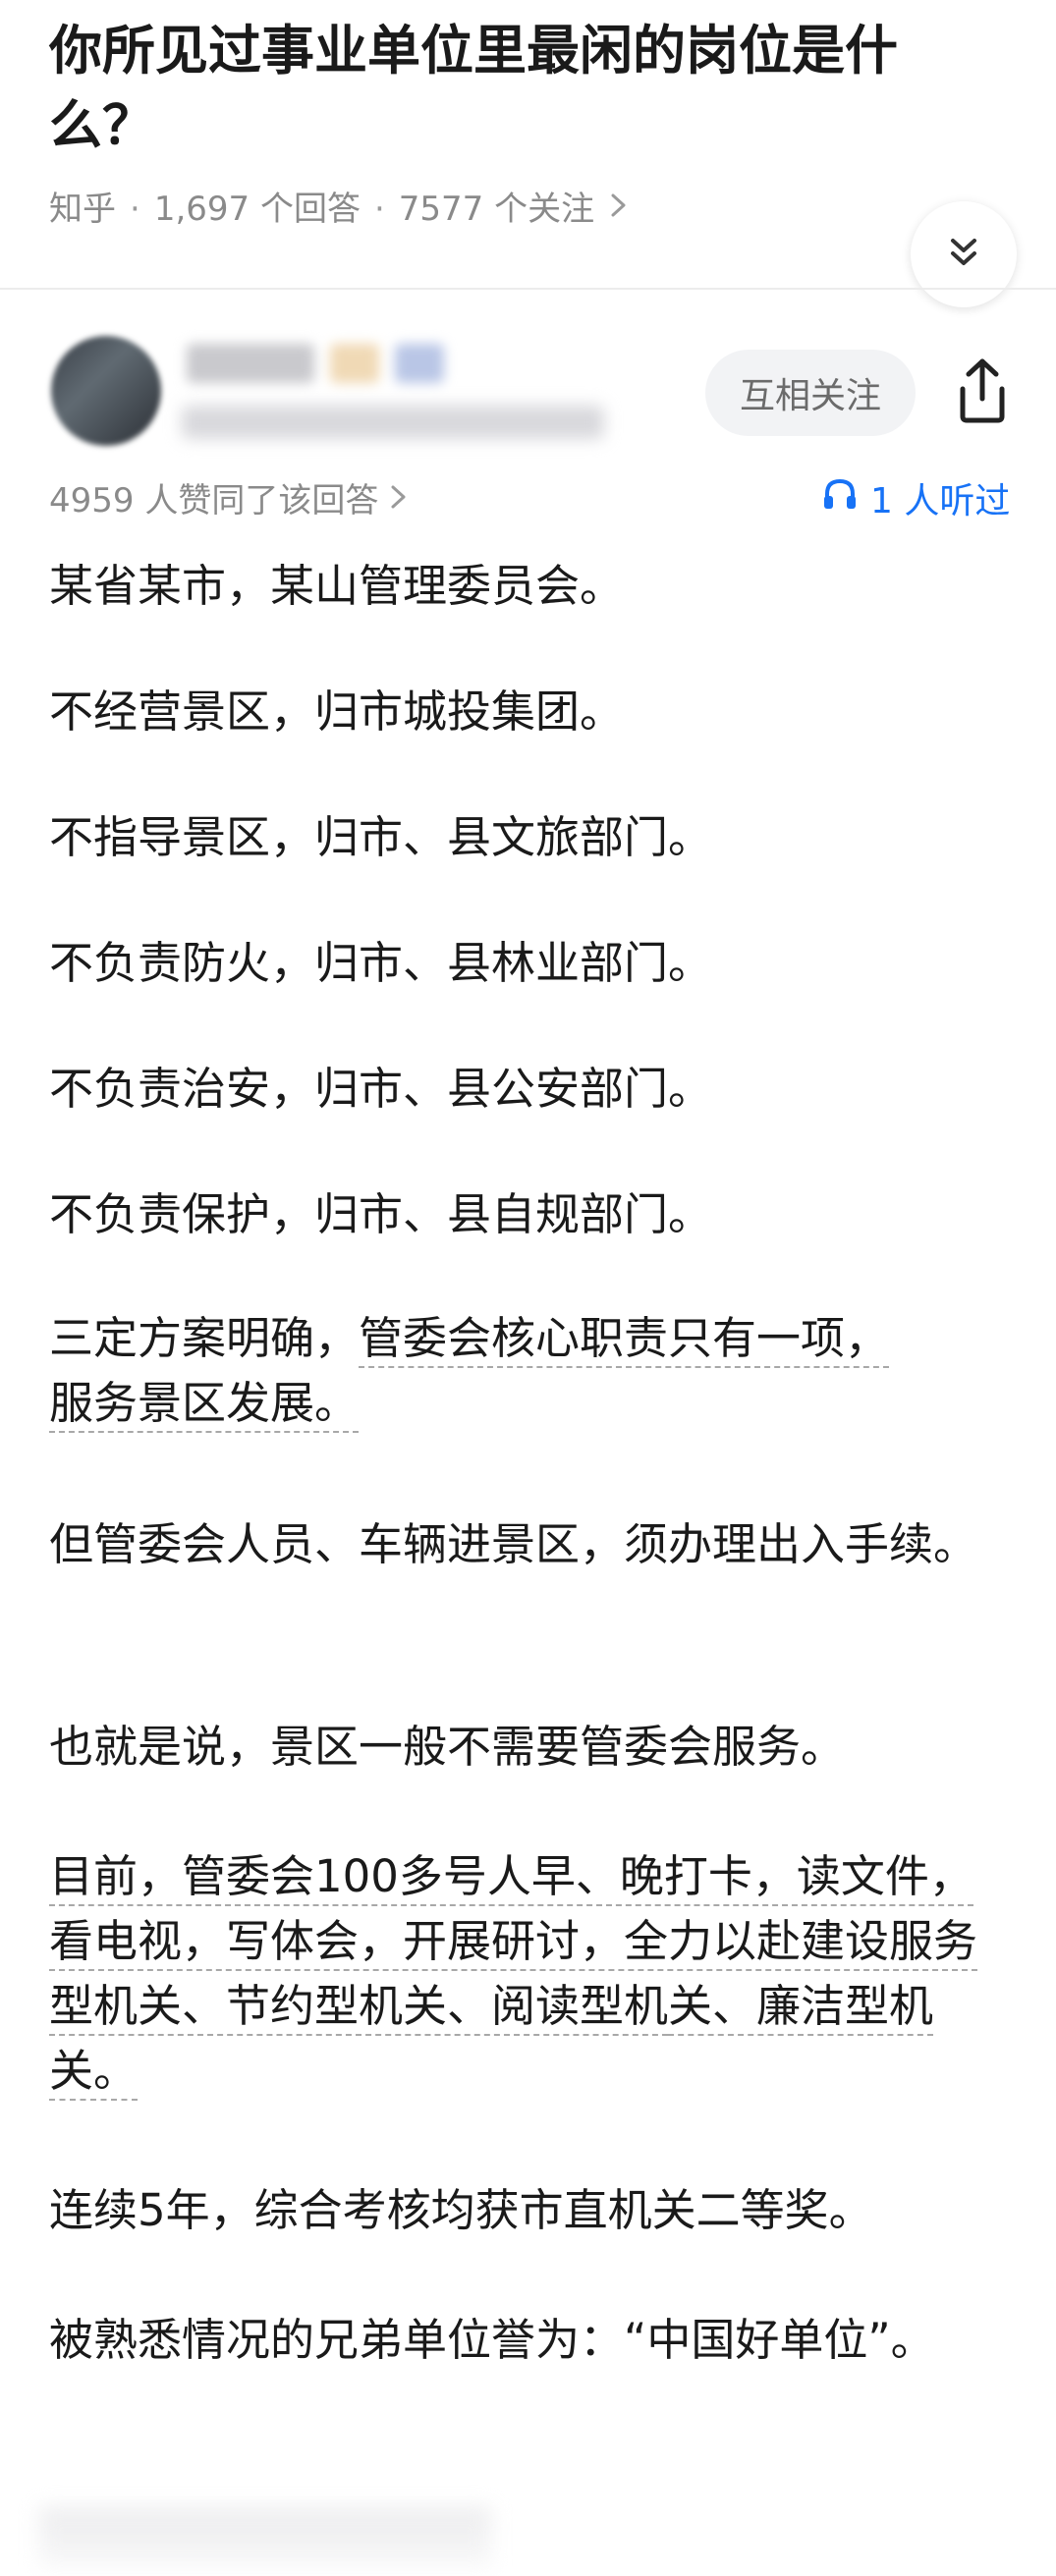 This screenshot has height=2576, width=1056. What do you see at coordinates (381, 837) in the screenshot?
I see `answer-paragraph: 不指导景区，归市、县文旅部门。` at bounding box center [381, 837].